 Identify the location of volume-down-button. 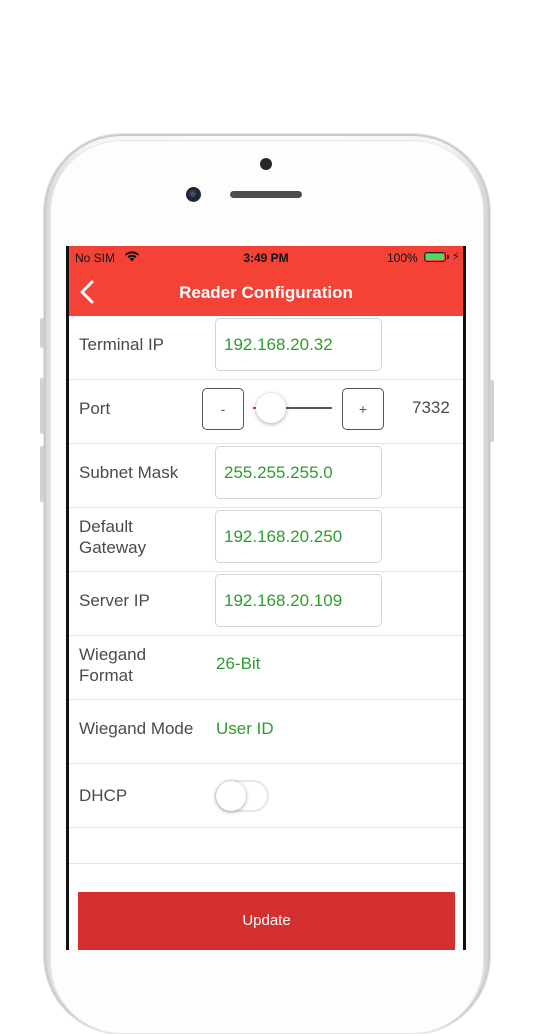
(42, 474).